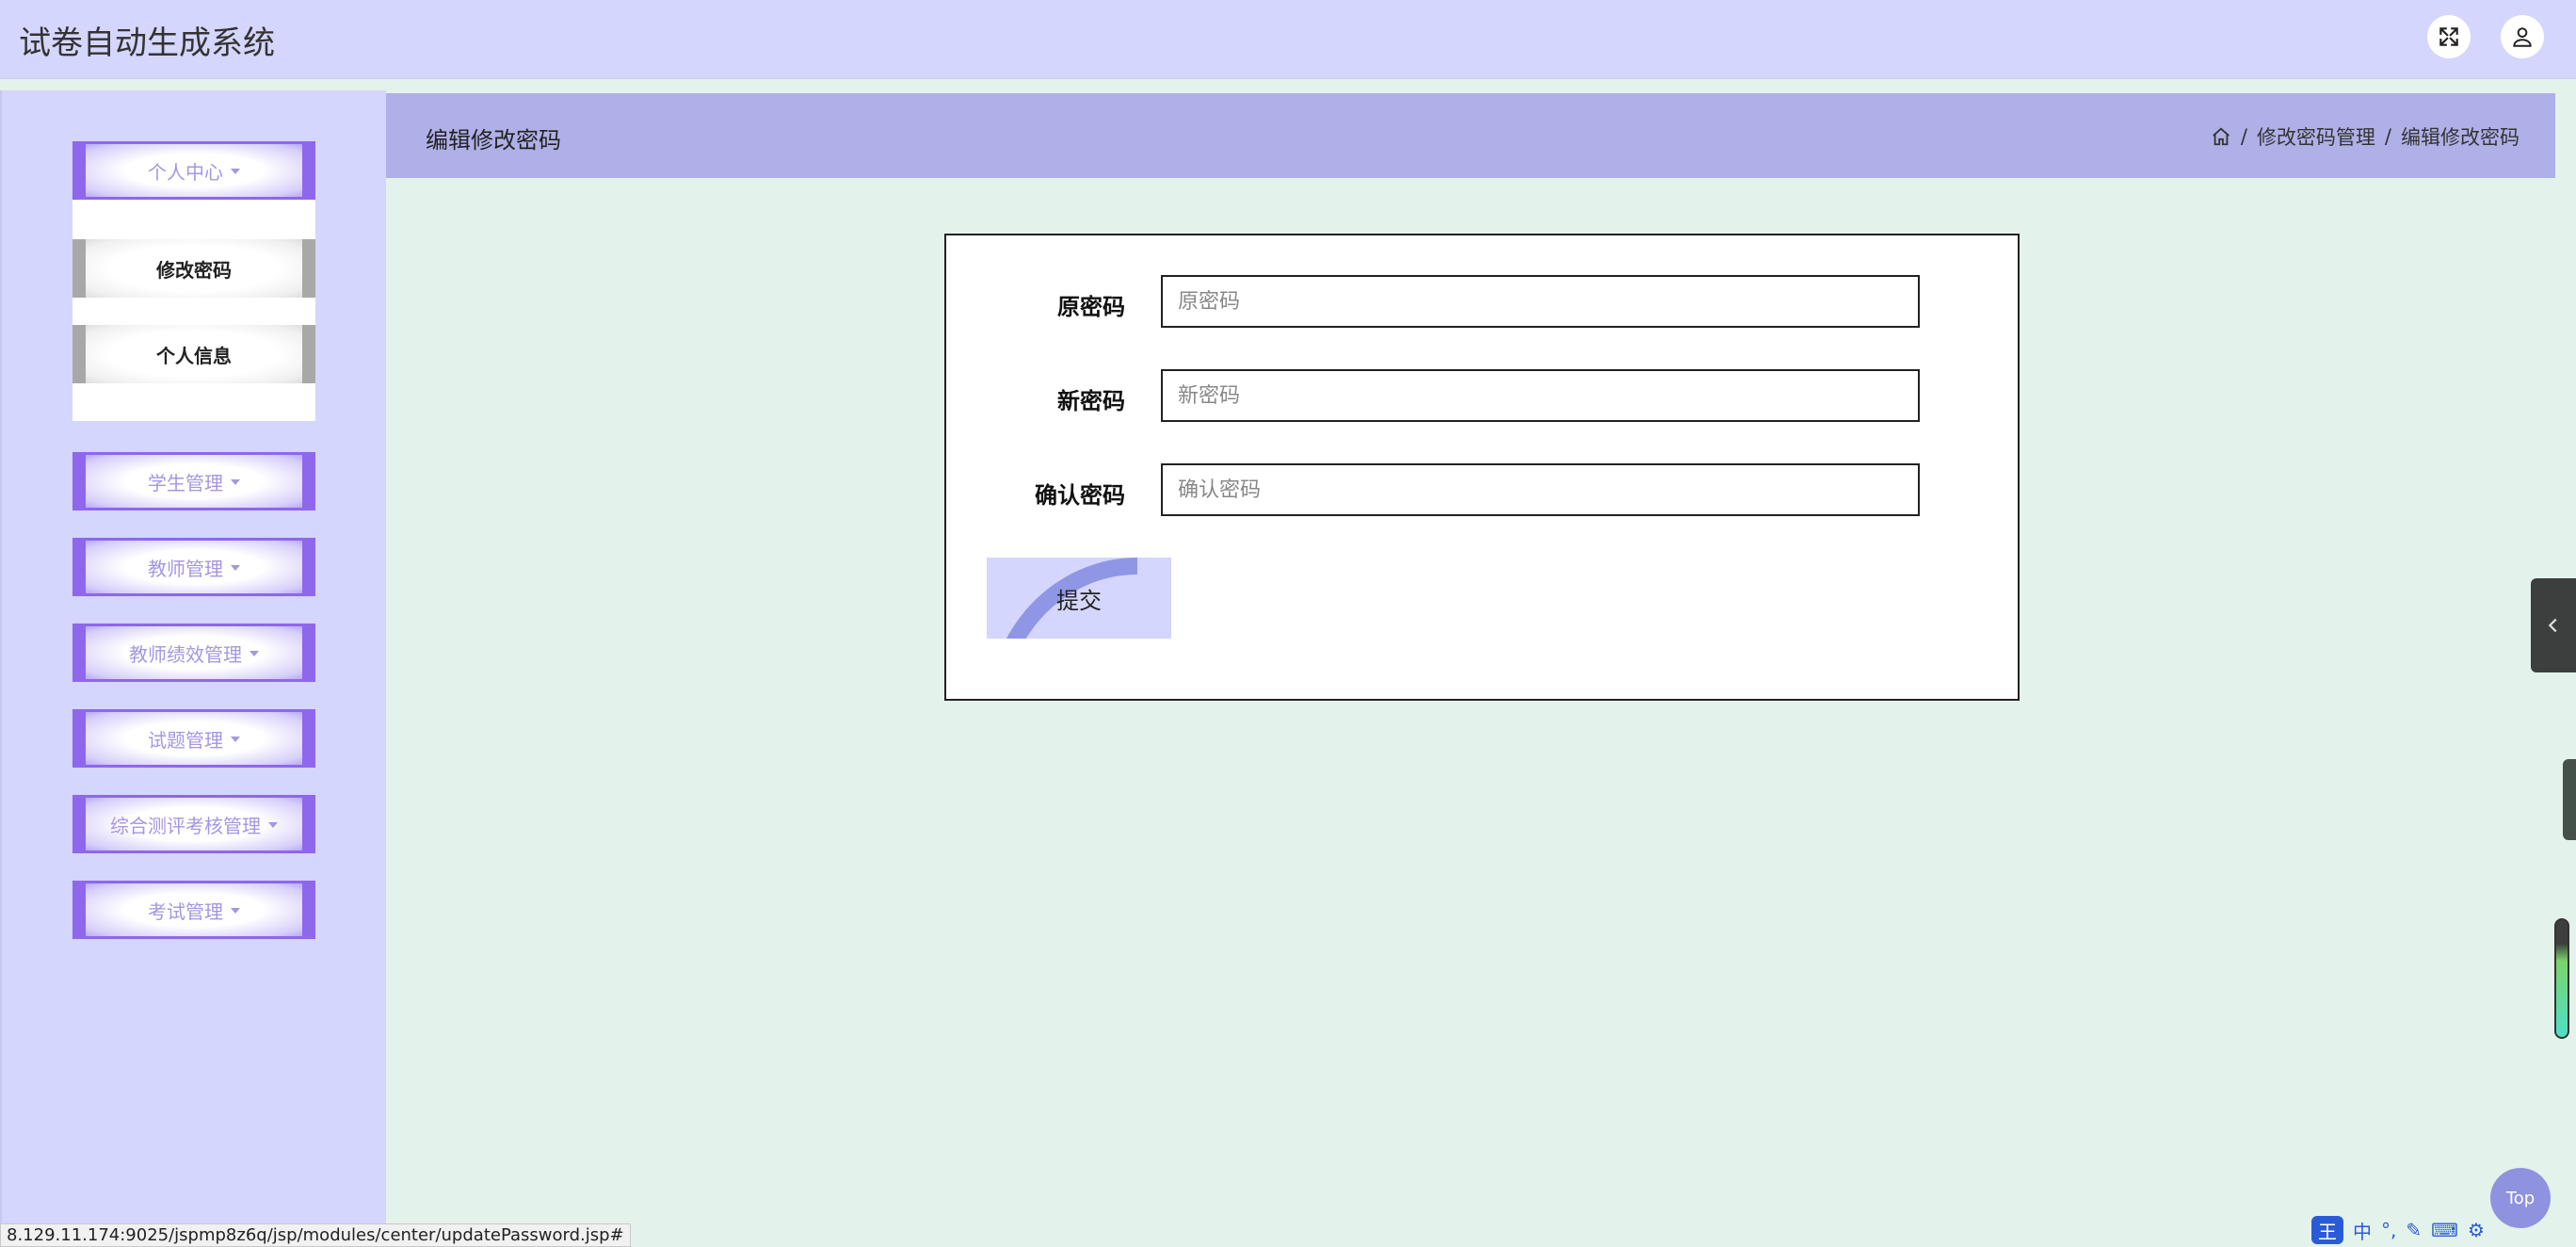 Image resolution: width=2576 pixels, height=1247 pixels. I want to click on sidebar-item-evaluation-management: 综合测评考核管理, so click(193, 824).